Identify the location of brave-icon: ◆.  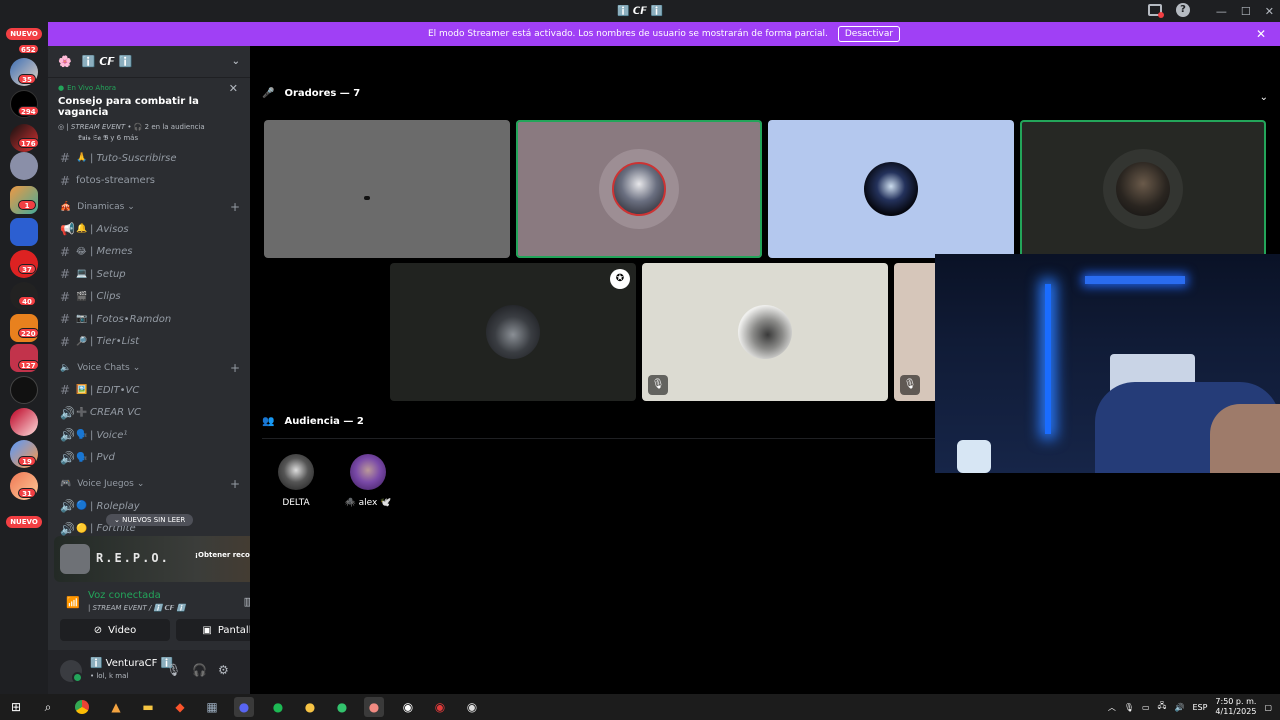
(180, 707).